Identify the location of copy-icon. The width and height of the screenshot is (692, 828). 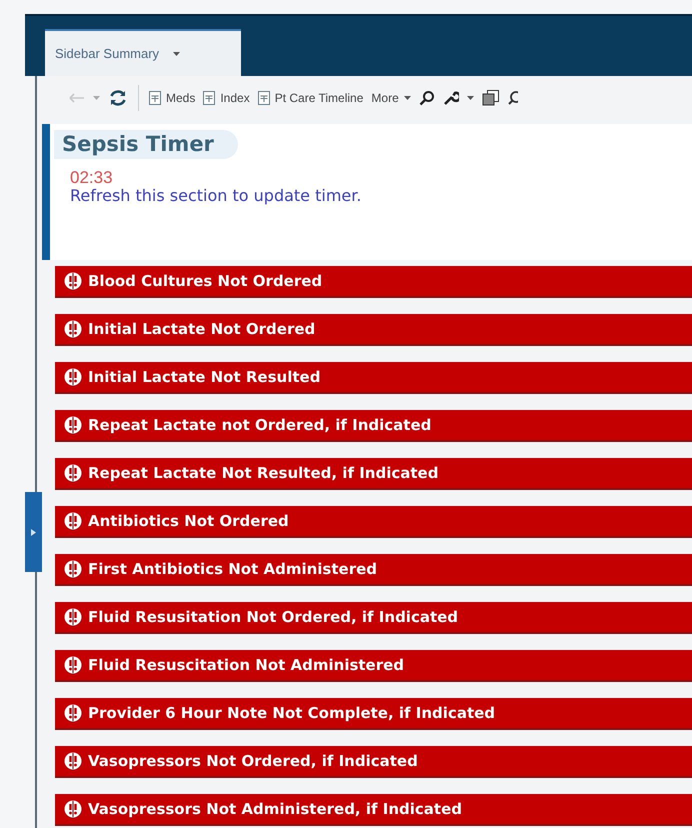
(491, 98).